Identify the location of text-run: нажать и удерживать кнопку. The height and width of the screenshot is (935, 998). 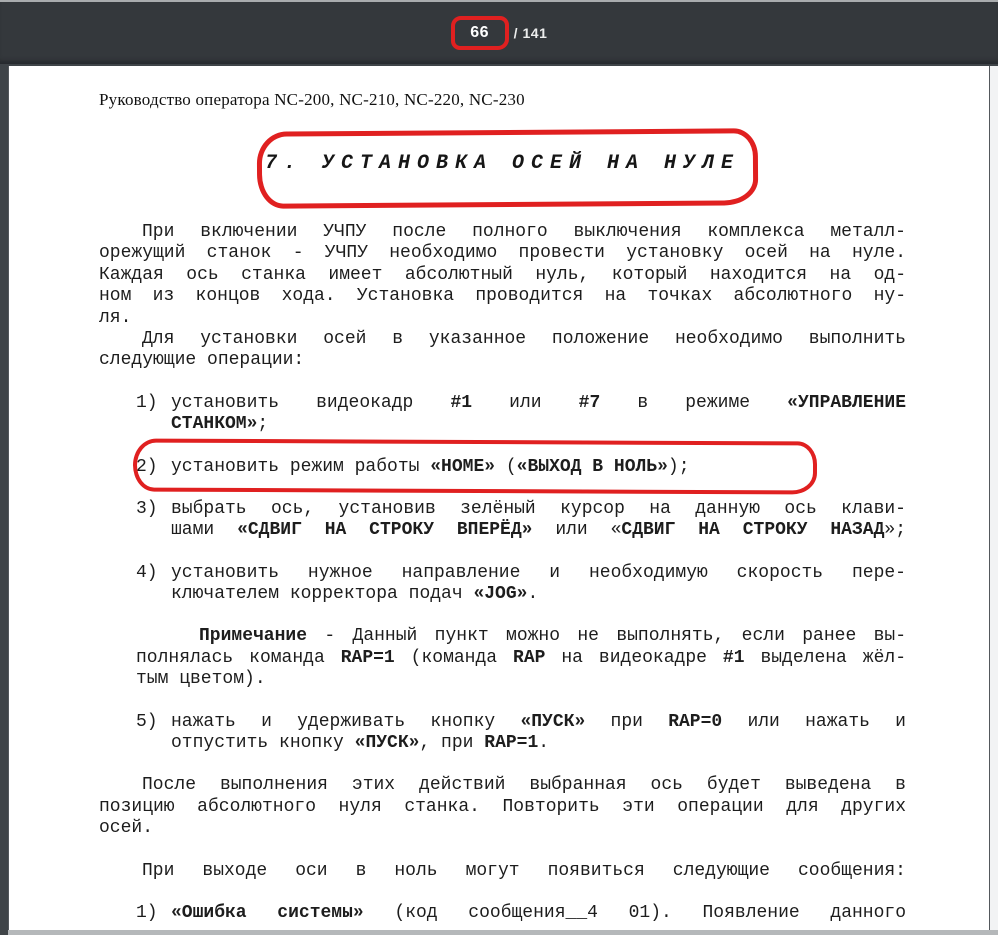
(346, 721).